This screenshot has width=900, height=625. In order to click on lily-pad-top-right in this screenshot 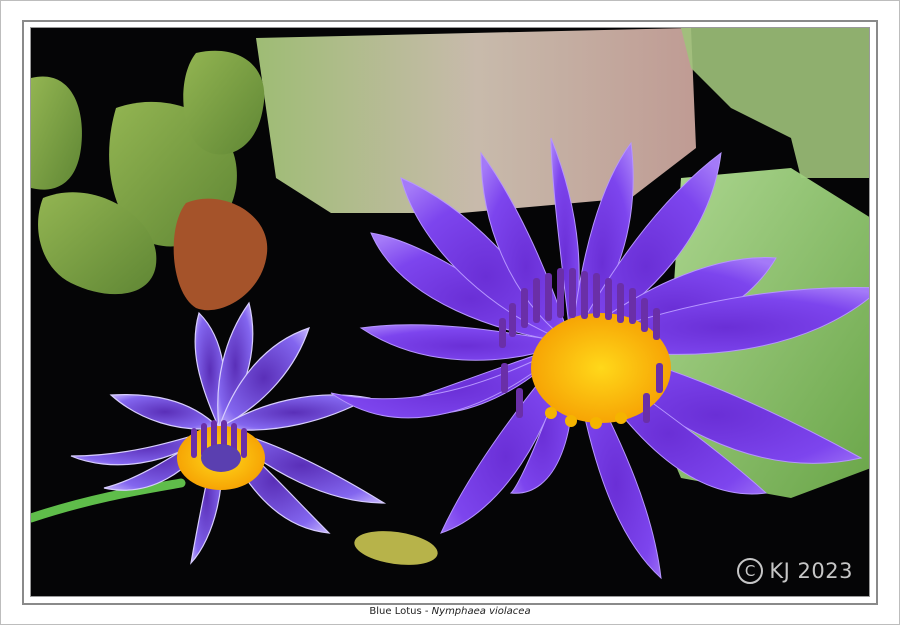, I will do `click(775, 103)`.